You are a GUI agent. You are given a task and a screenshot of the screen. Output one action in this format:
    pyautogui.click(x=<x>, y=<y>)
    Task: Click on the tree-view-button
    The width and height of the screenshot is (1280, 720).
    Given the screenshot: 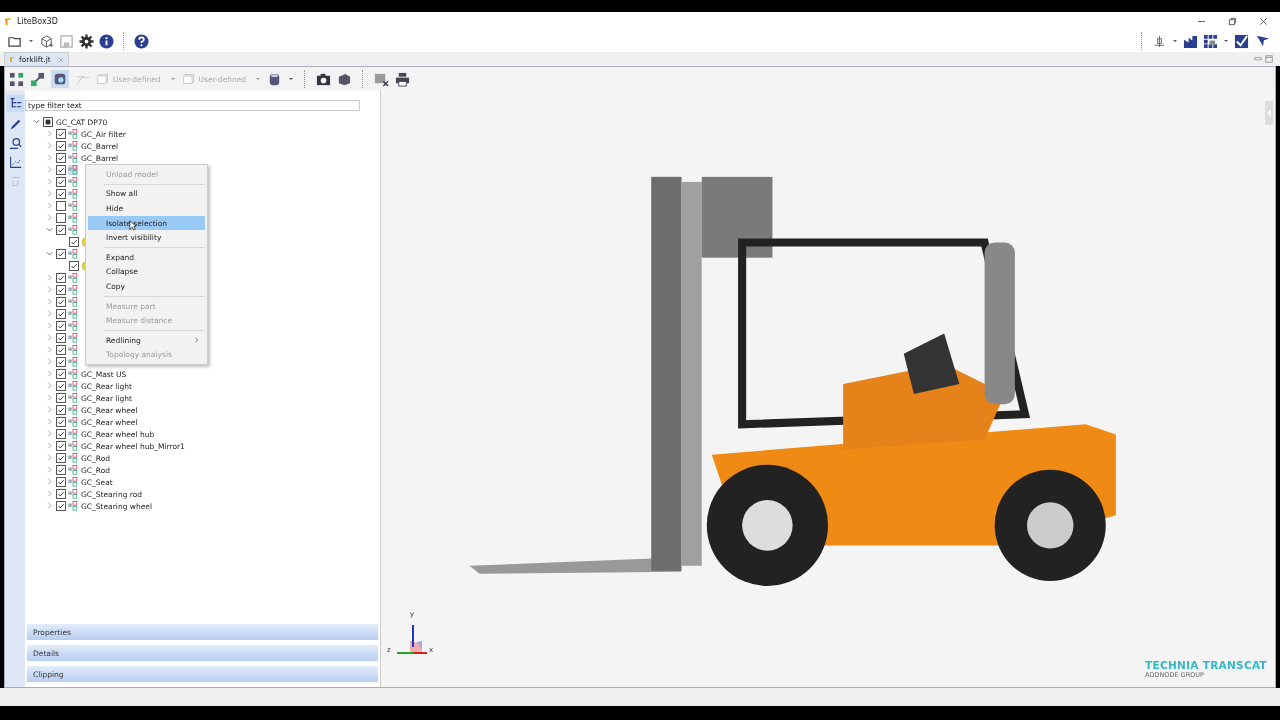 What is the action you would take?
    pyautogui.click(x=15, y=103)
    